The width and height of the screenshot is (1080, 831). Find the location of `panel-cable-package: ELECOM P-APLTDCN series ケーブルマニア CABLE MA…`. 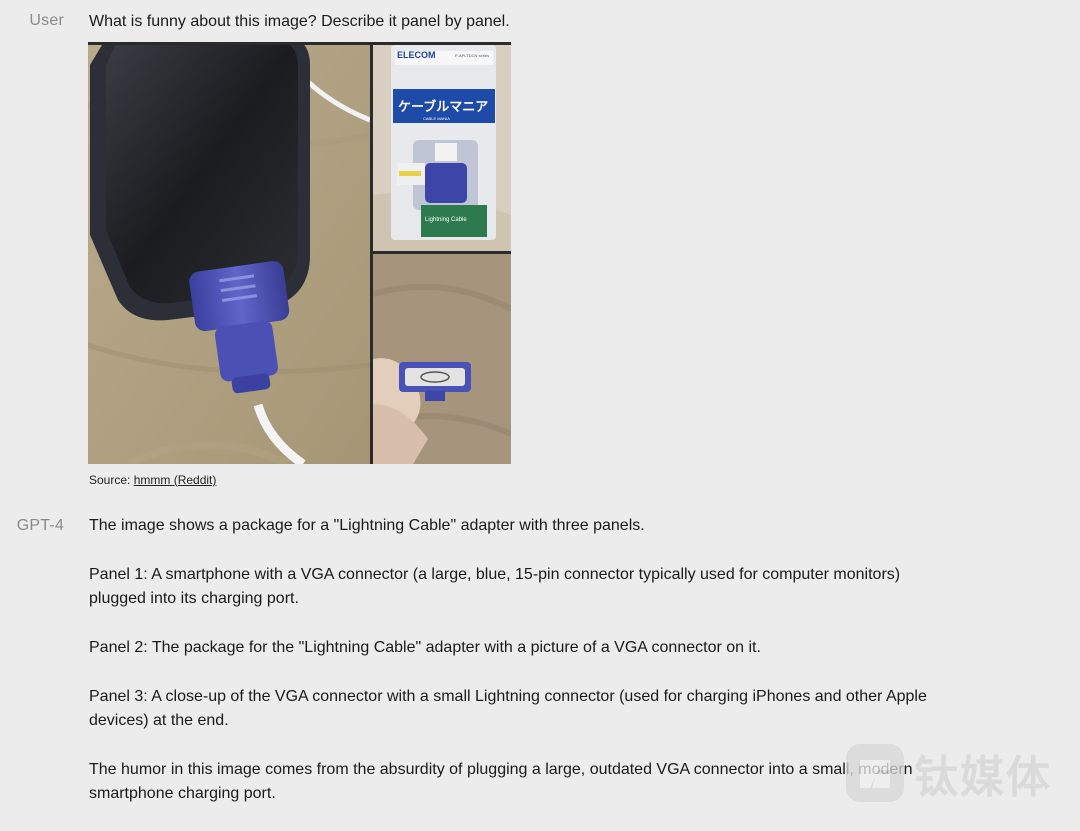

panel-cable-package: ELECOM P-APLTDCN series ケーブルマニア CABLE MA… is located at coordinates (442, 148).